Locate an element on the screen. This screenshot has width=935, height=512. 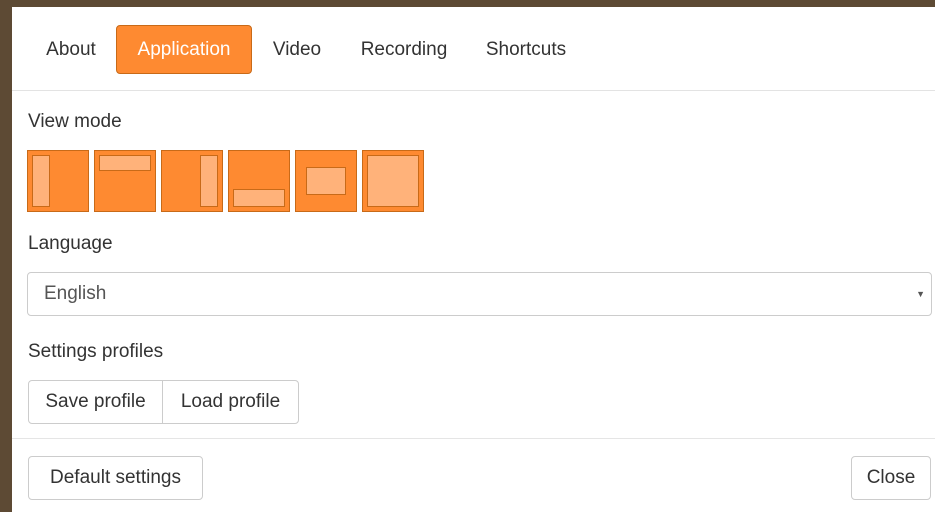
save-profile-button: Save profile is located at coordinates (95, 402).